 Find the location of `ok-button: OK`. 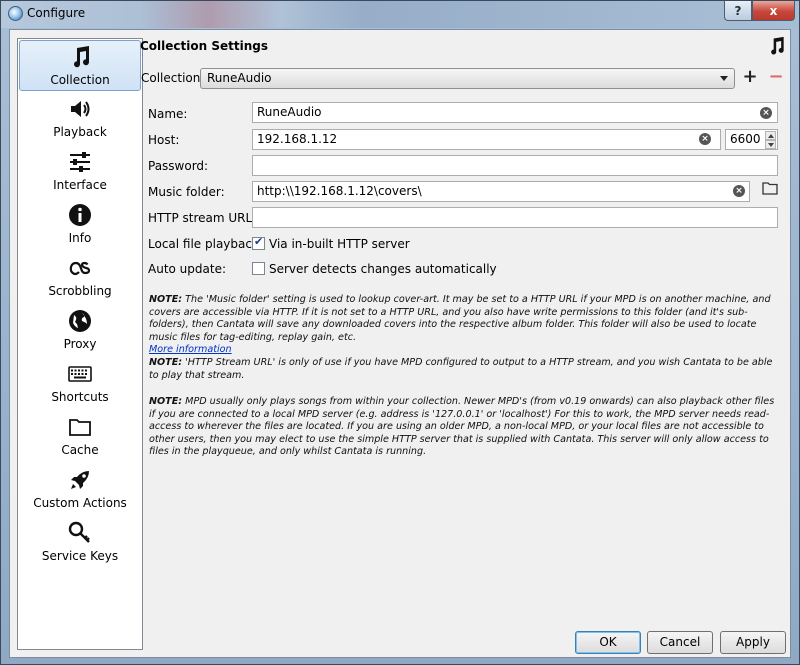

ok-button: OK is located at coordinates (608, 642).